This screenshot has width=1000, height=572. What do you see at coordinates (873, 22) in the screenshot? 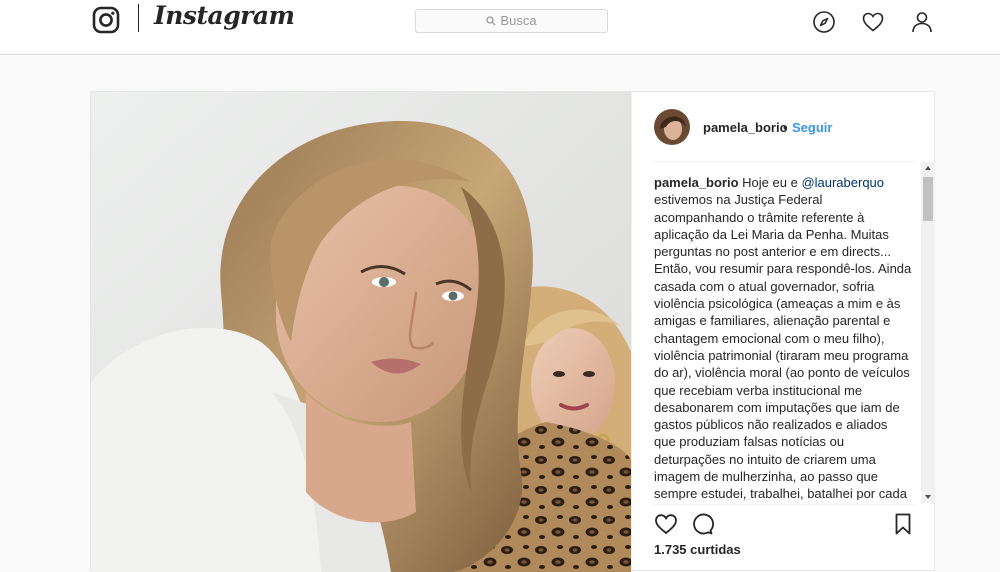
I see `heart-icon` at bounding box center [873, 22].